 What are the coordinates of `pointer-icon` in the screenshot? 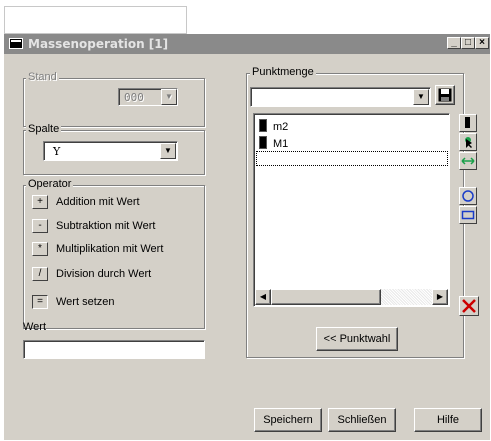 It's located at (468, 142).